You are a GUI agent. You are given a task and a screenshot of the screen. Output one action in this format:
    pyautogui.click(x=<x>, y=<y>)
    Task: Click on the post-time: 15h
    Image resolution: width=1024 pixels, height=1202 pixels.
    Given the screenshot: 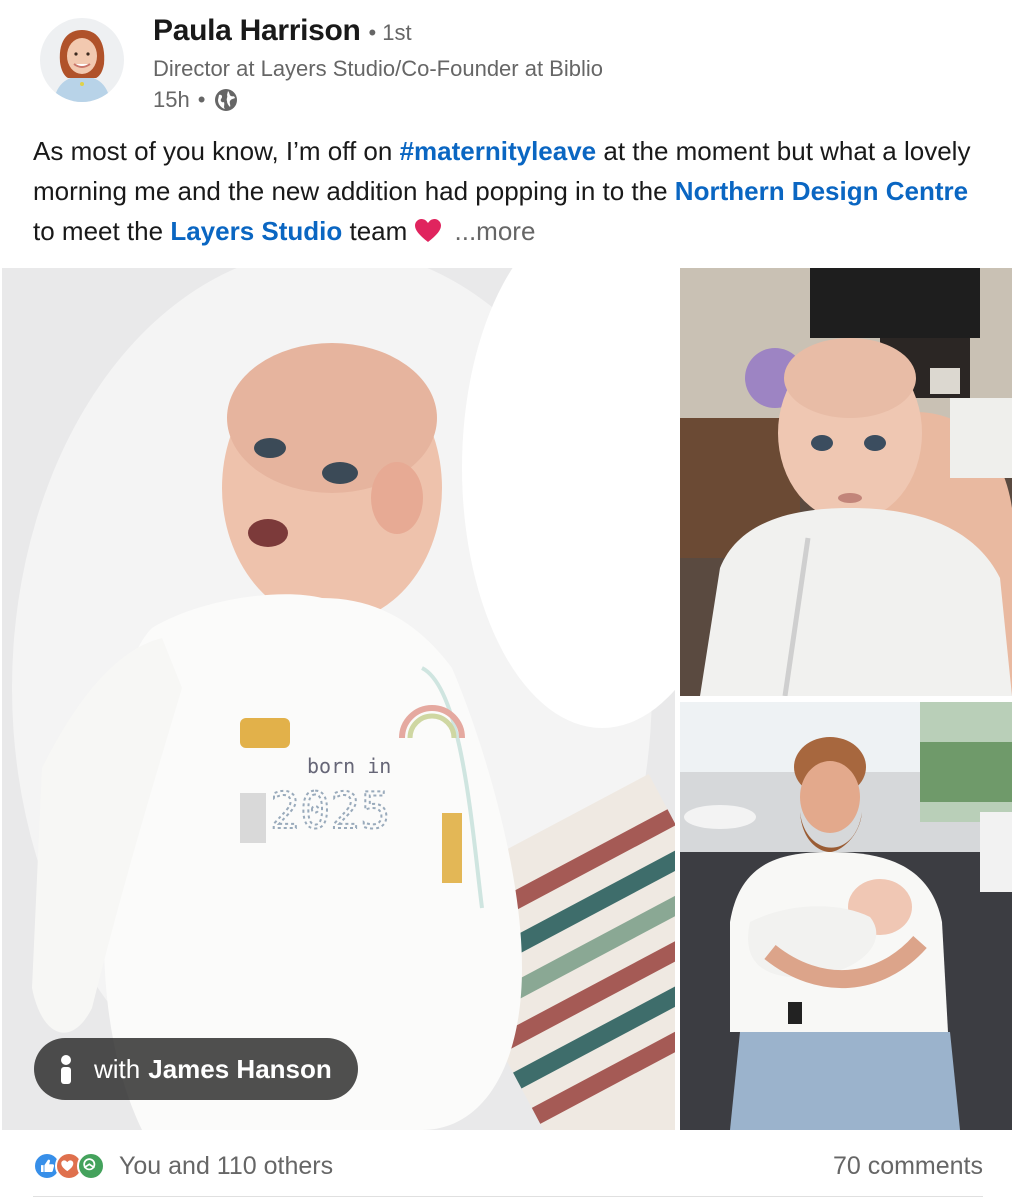 What is the action you would take?
    pyautogui.click(x=171, y=99)
    